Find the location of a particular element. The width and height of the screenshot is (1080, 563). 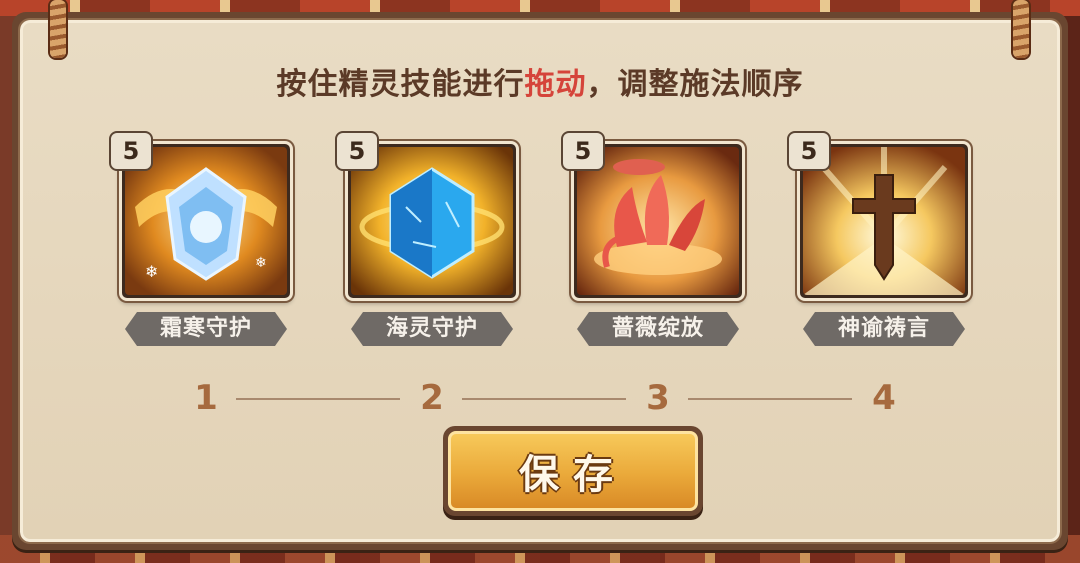

instruction-suffix: ，调整施法顺序 is located at coordinates (695, 84).